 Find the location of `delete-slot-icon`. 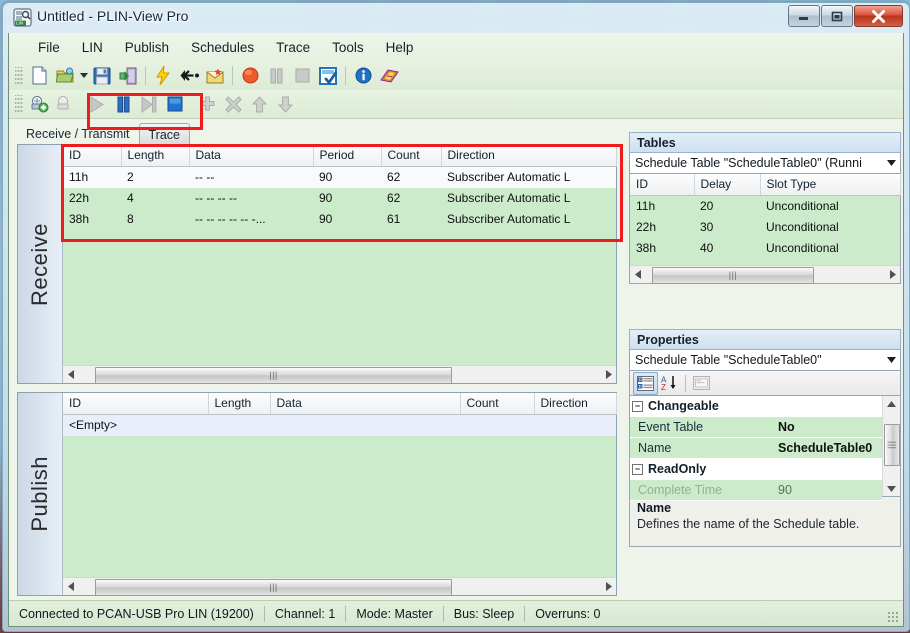

delete-slot-icon is located at coordinates (233, 104).